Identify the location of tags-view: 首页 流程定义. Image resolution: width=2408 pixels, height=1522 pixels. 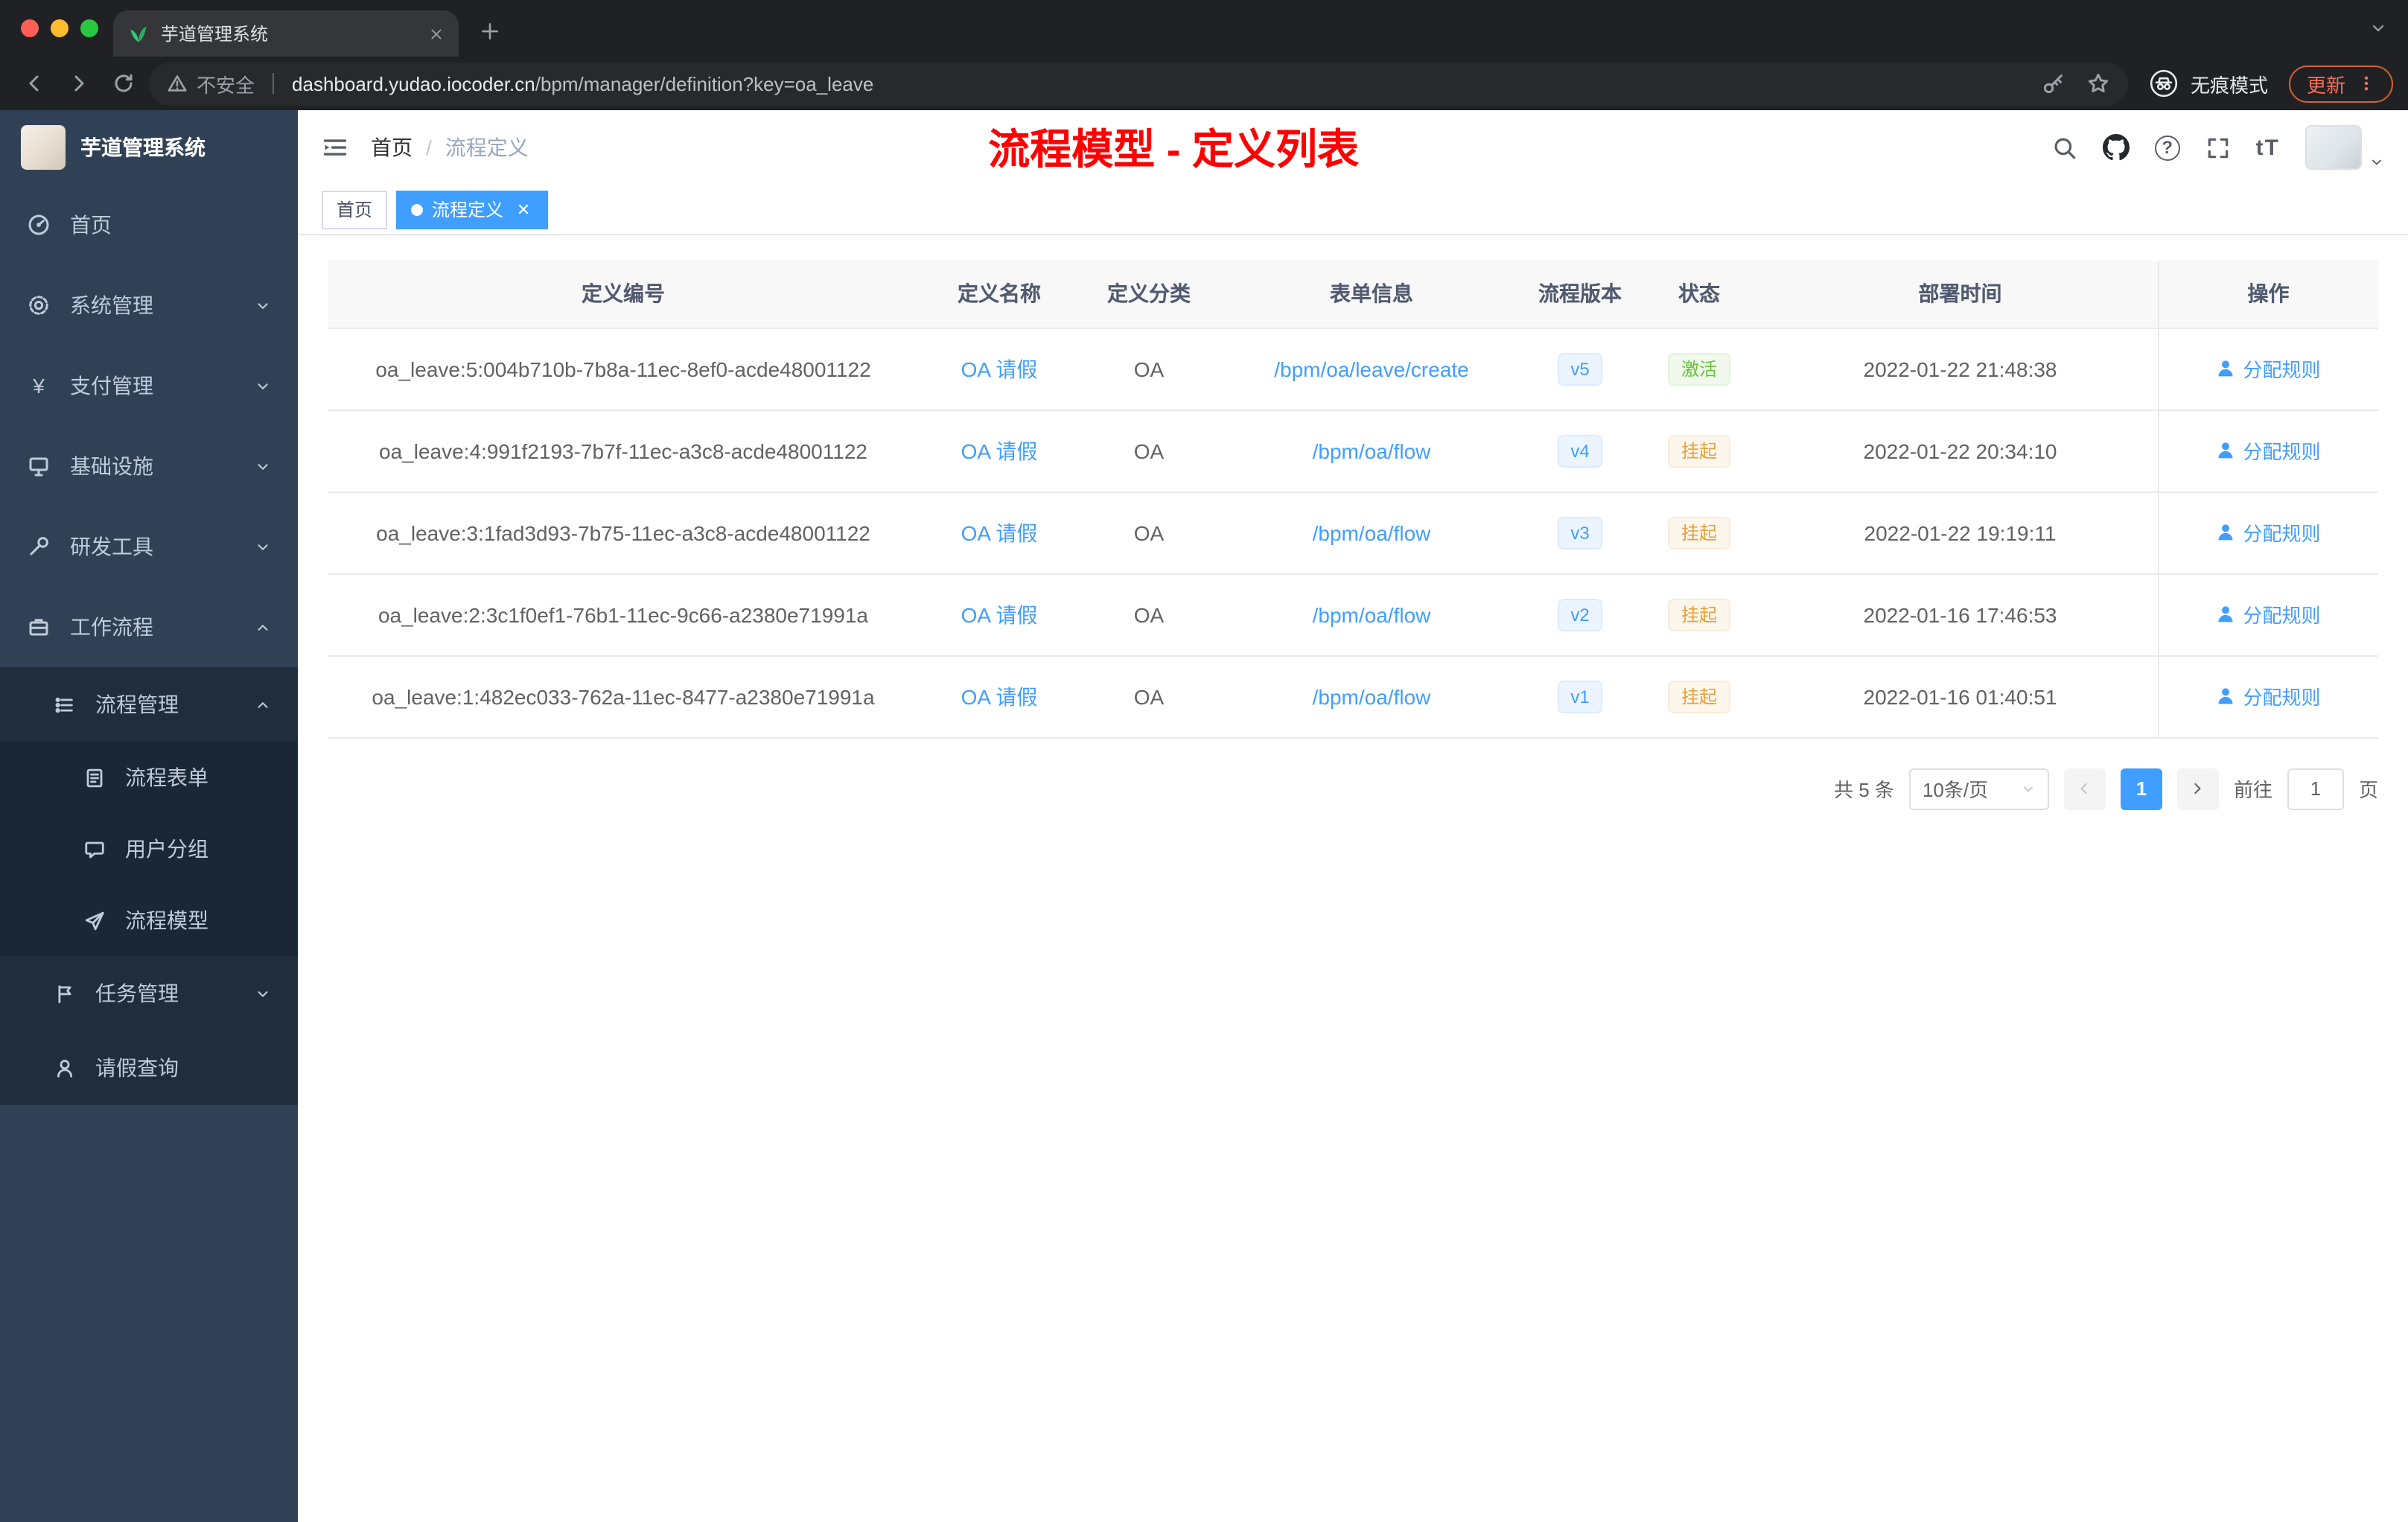
(1353, 210).